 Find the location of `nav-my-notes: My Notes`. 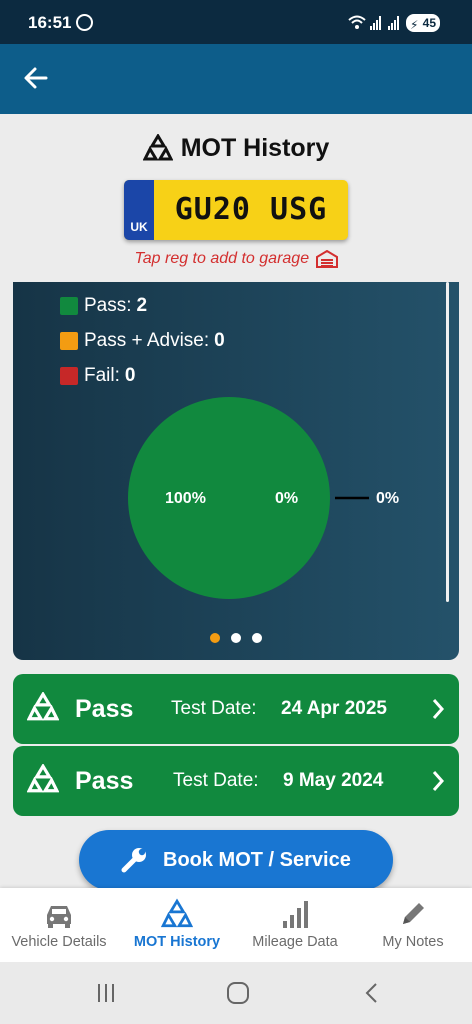

nav-my-notes: My Notes is located at coordinates (413, 925).